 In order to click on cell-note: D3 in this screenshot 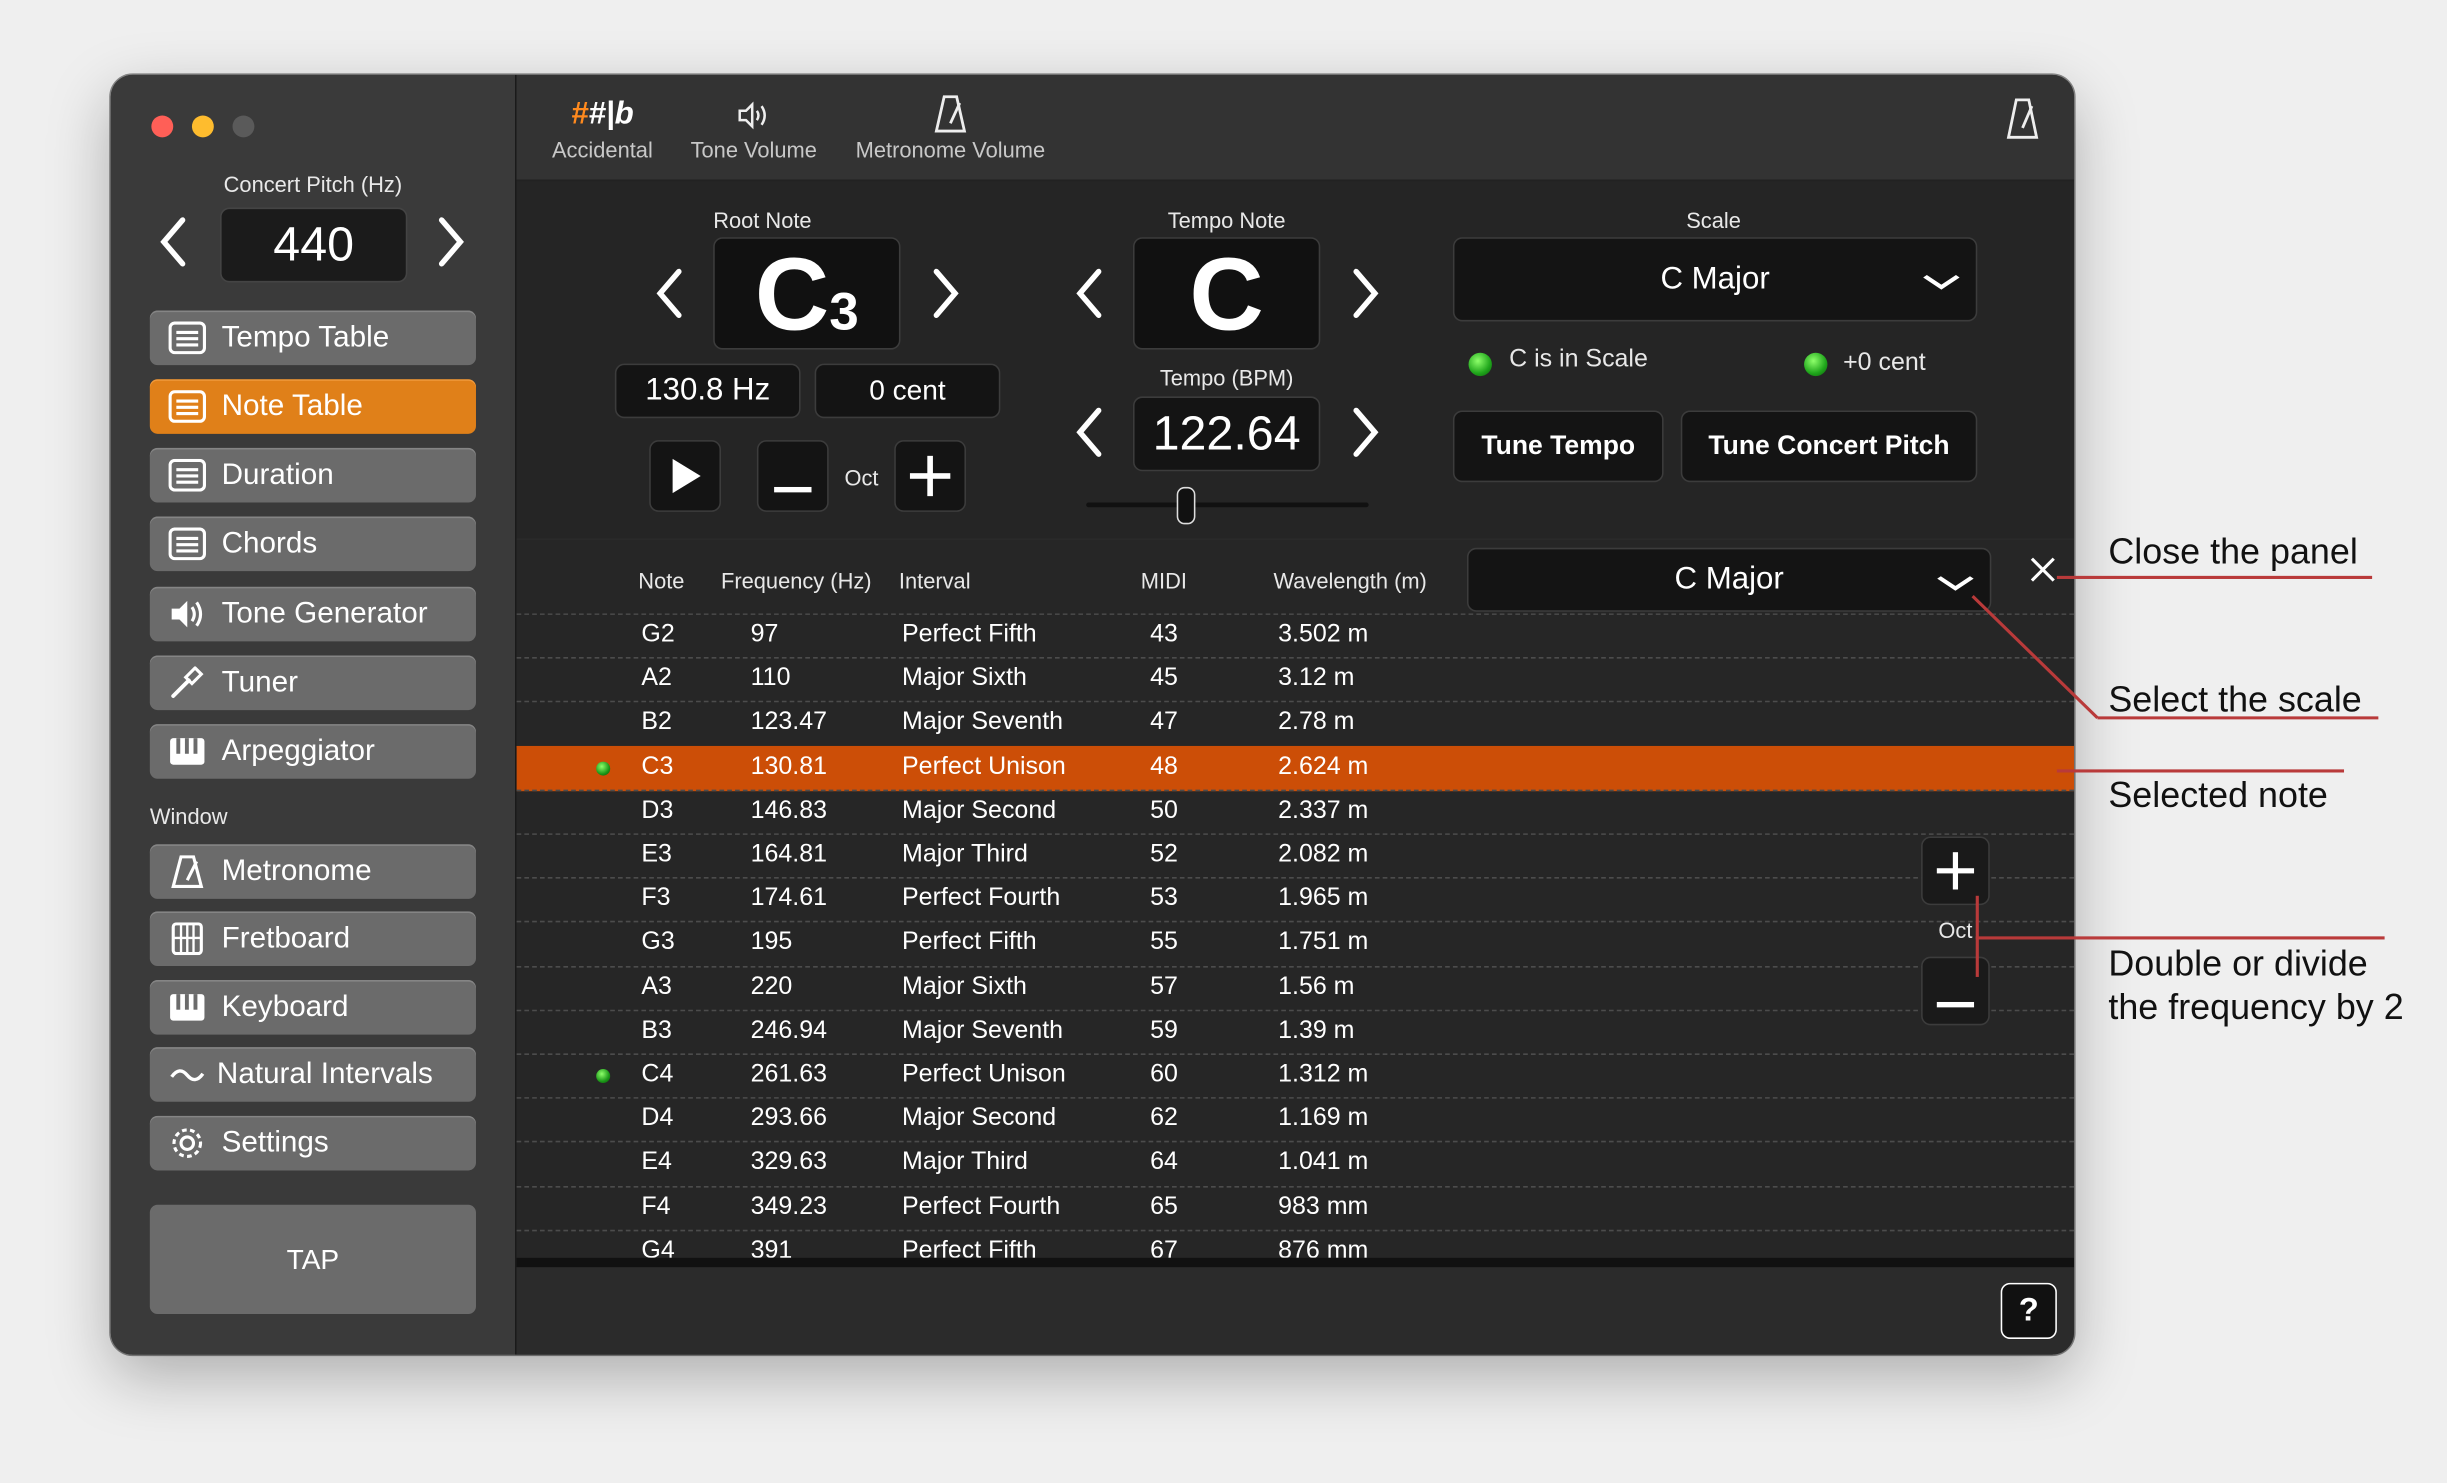, I will do `click(657, 810)`.